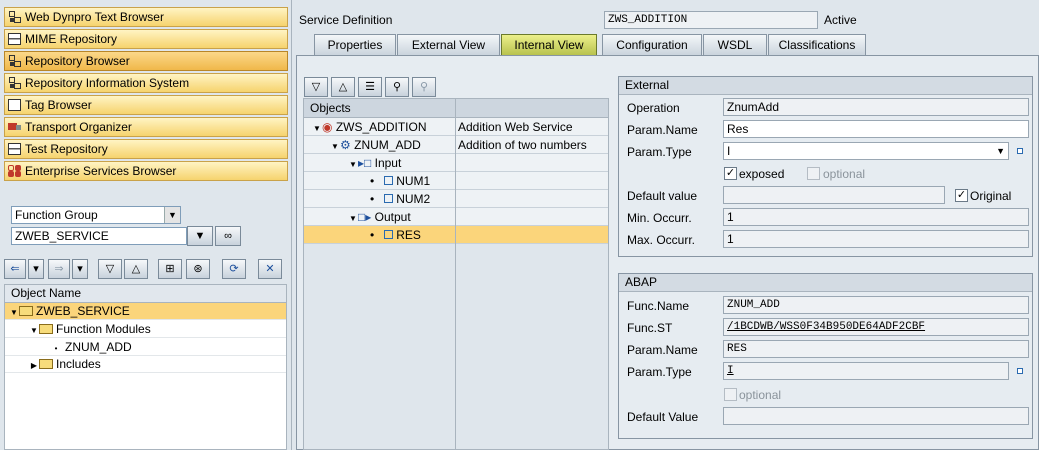 The image size is (1039, 450). Describe the element at coordinates (99, 236) in the screenshot. I see `object-name-input: ZWEB_SERVICE` at that location.